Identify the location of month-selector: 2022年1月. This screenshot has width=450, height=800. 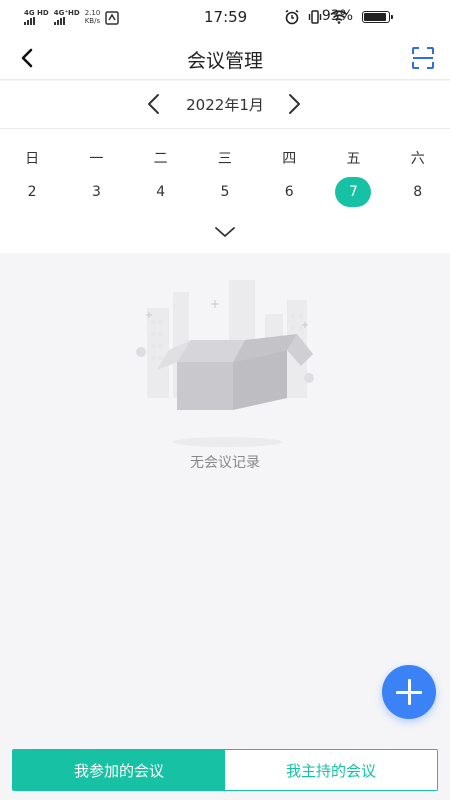
(225, 105).